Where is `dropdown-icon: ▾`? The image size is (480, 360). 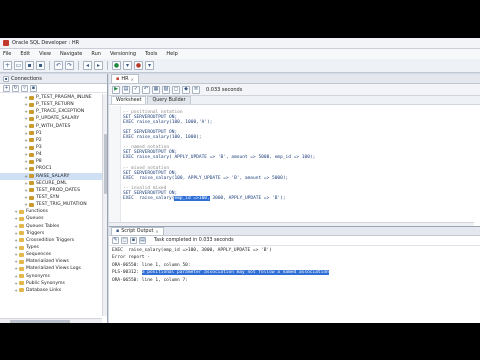
dropdown-icon: ▾ is located at coordinates (127, 65).